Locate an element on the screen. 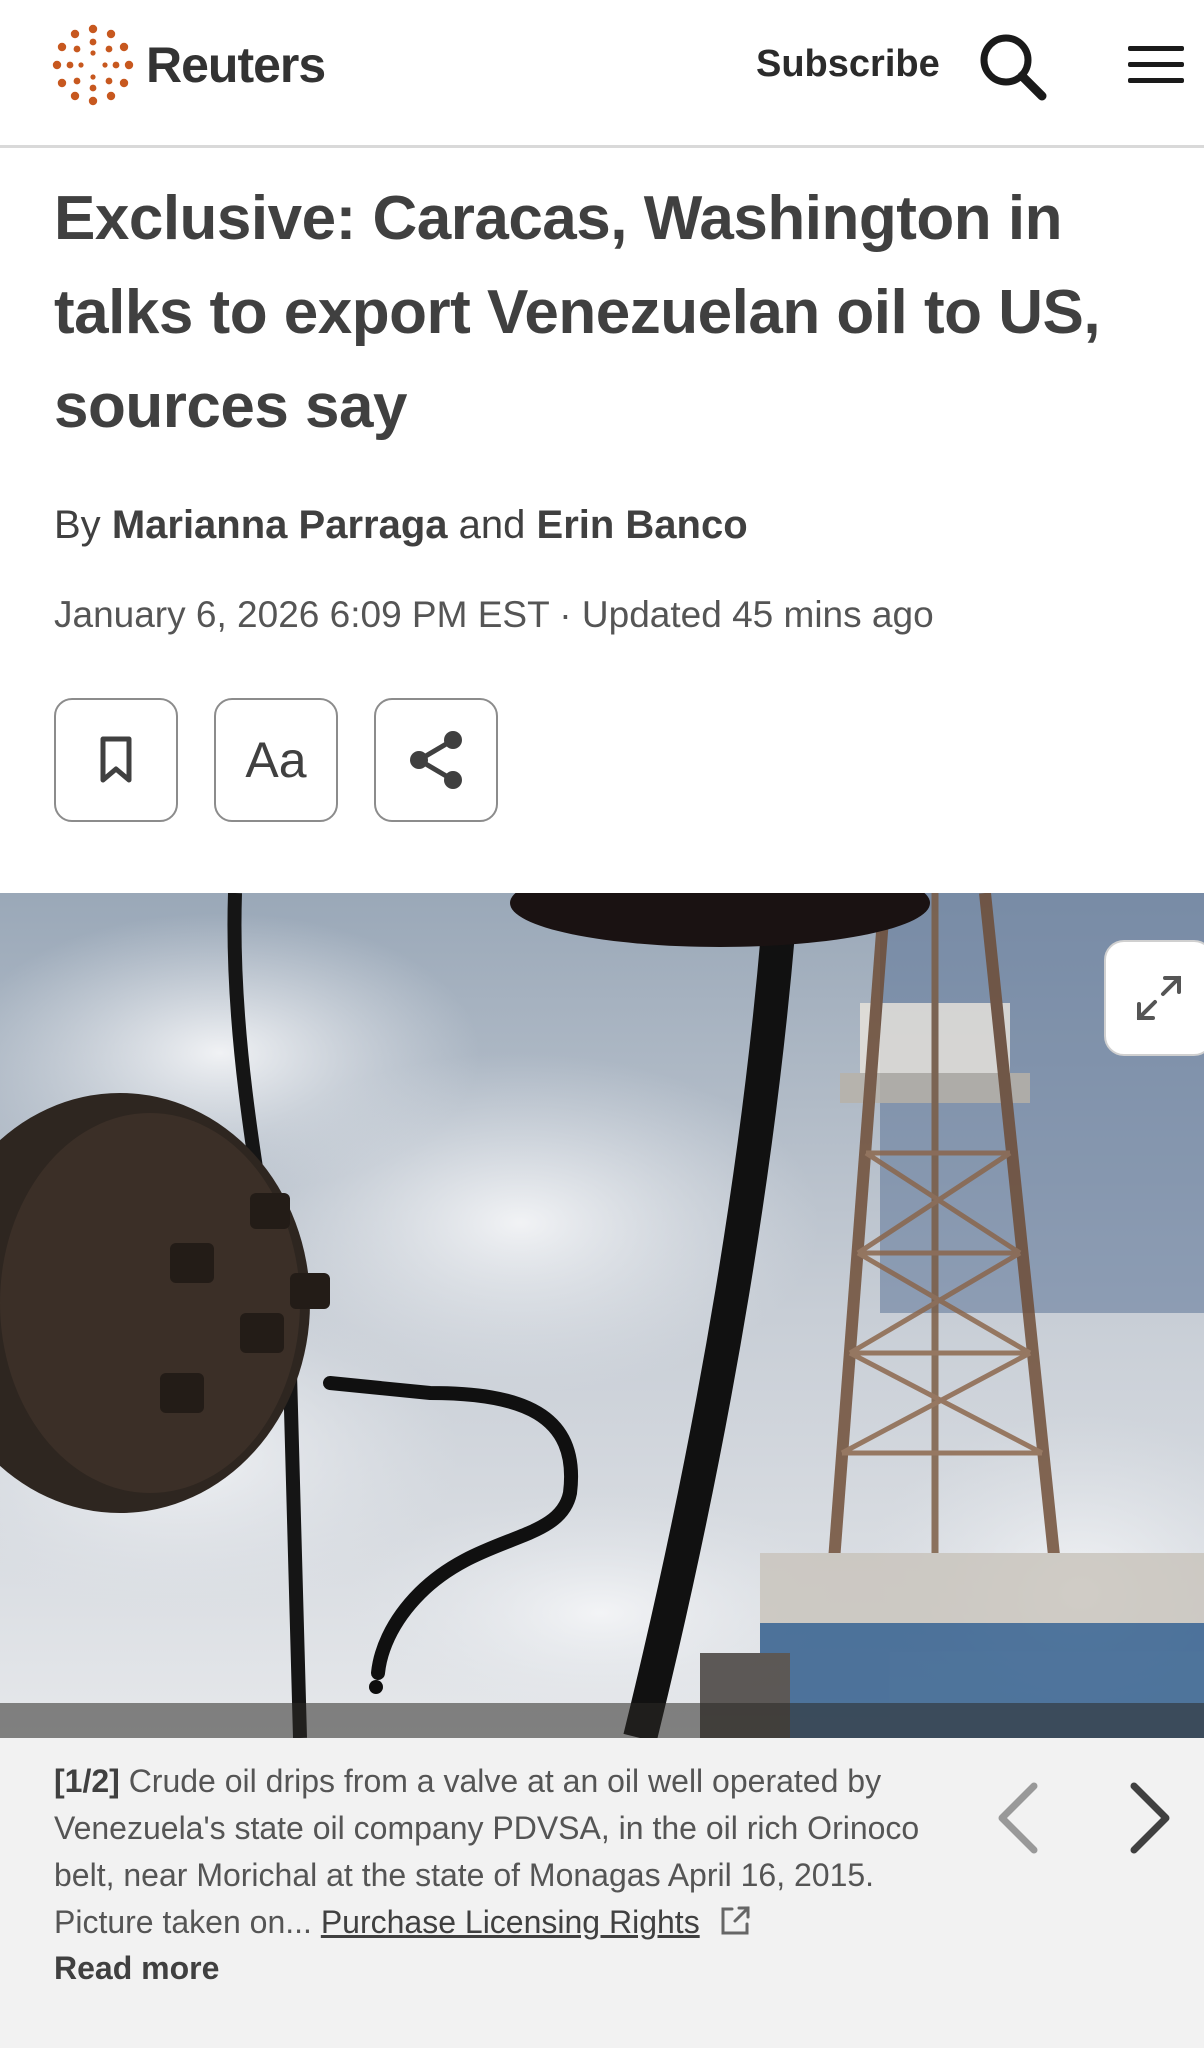 The image size is (1204, 2048). site-header: Reuters Subscribe is located at coordinates (602, 74).